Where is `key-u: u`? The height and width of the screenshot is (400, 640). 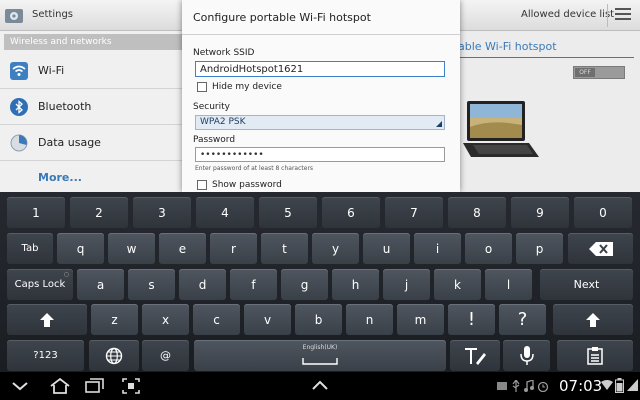 key-u: u is located at coordinates (386, 248).